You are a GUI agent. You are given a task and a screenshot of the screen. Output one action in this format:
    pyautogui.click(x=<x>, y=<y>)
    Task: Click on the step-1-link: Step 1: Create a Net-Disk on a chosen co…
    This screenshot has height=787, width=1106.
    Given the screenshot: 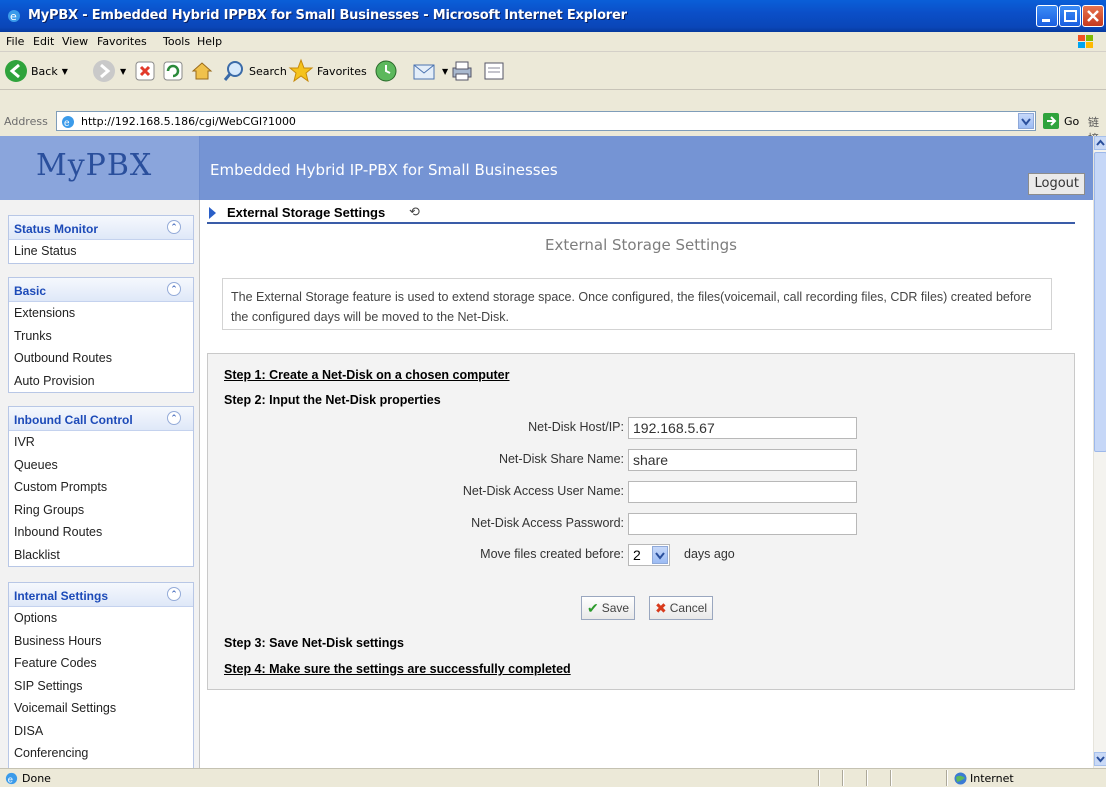 What is the action you would take?
    pyautogui.click(x=367, y=375)
    